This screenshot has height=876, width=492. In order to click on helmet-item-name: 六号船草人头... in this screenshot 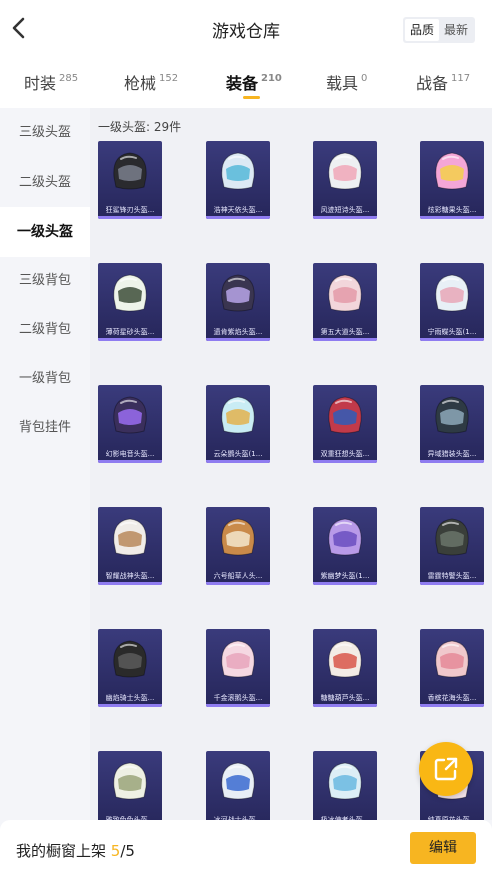, I will do `click(238, 576)`.